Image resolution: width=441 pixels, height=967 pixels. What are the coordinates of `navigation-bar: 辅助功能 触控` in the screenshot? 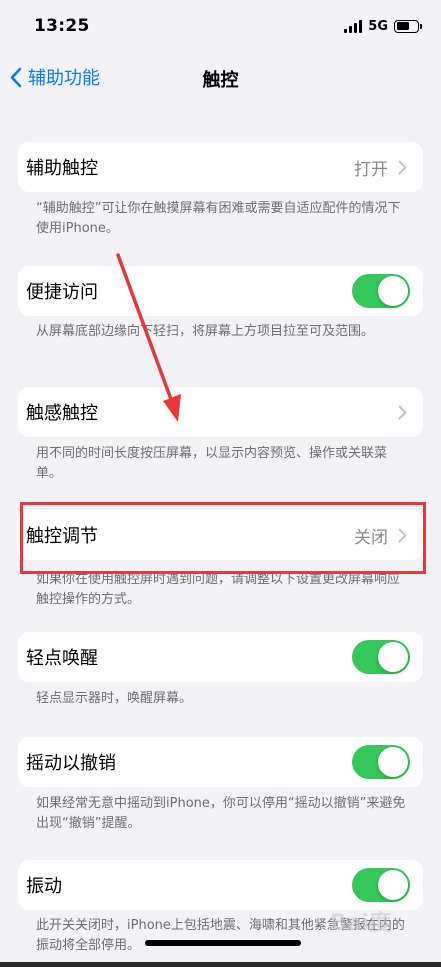 It's located at (220, 77).